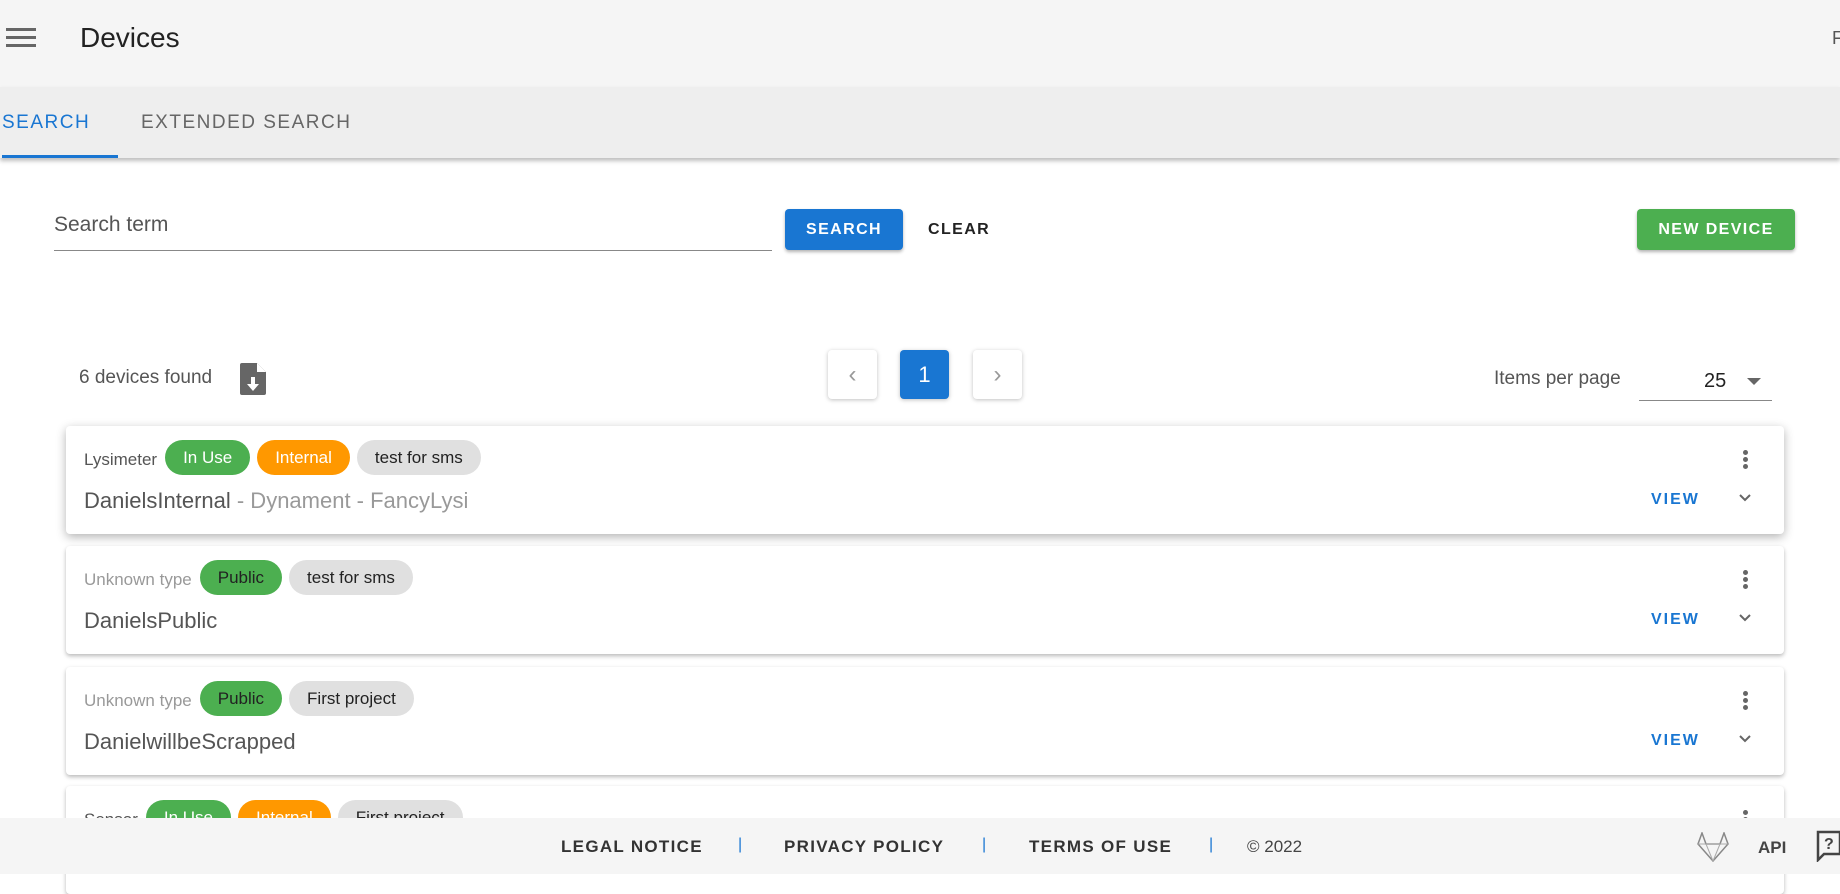 The height and width of the screenshot is (894, 1840). What do you see at coordinates (21, 39) in the screenshot?
I see `hamburger-icon` at bounding box center [21, 39].